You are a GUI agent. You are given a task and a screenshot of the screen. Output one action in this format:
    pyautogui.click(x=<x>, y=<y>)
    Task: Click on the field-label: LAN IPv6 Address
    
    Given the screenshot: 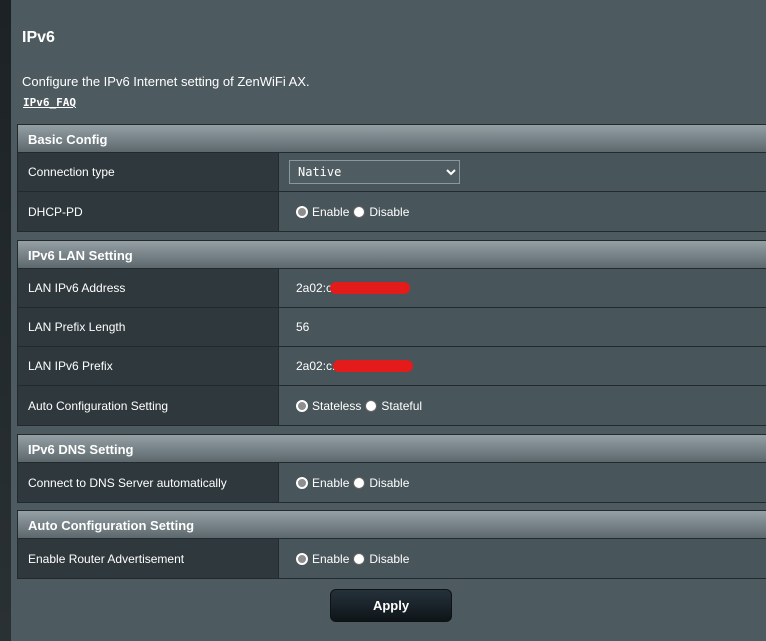 What is the action you would take?
    pyautogui.click(x=148, y=288)
    